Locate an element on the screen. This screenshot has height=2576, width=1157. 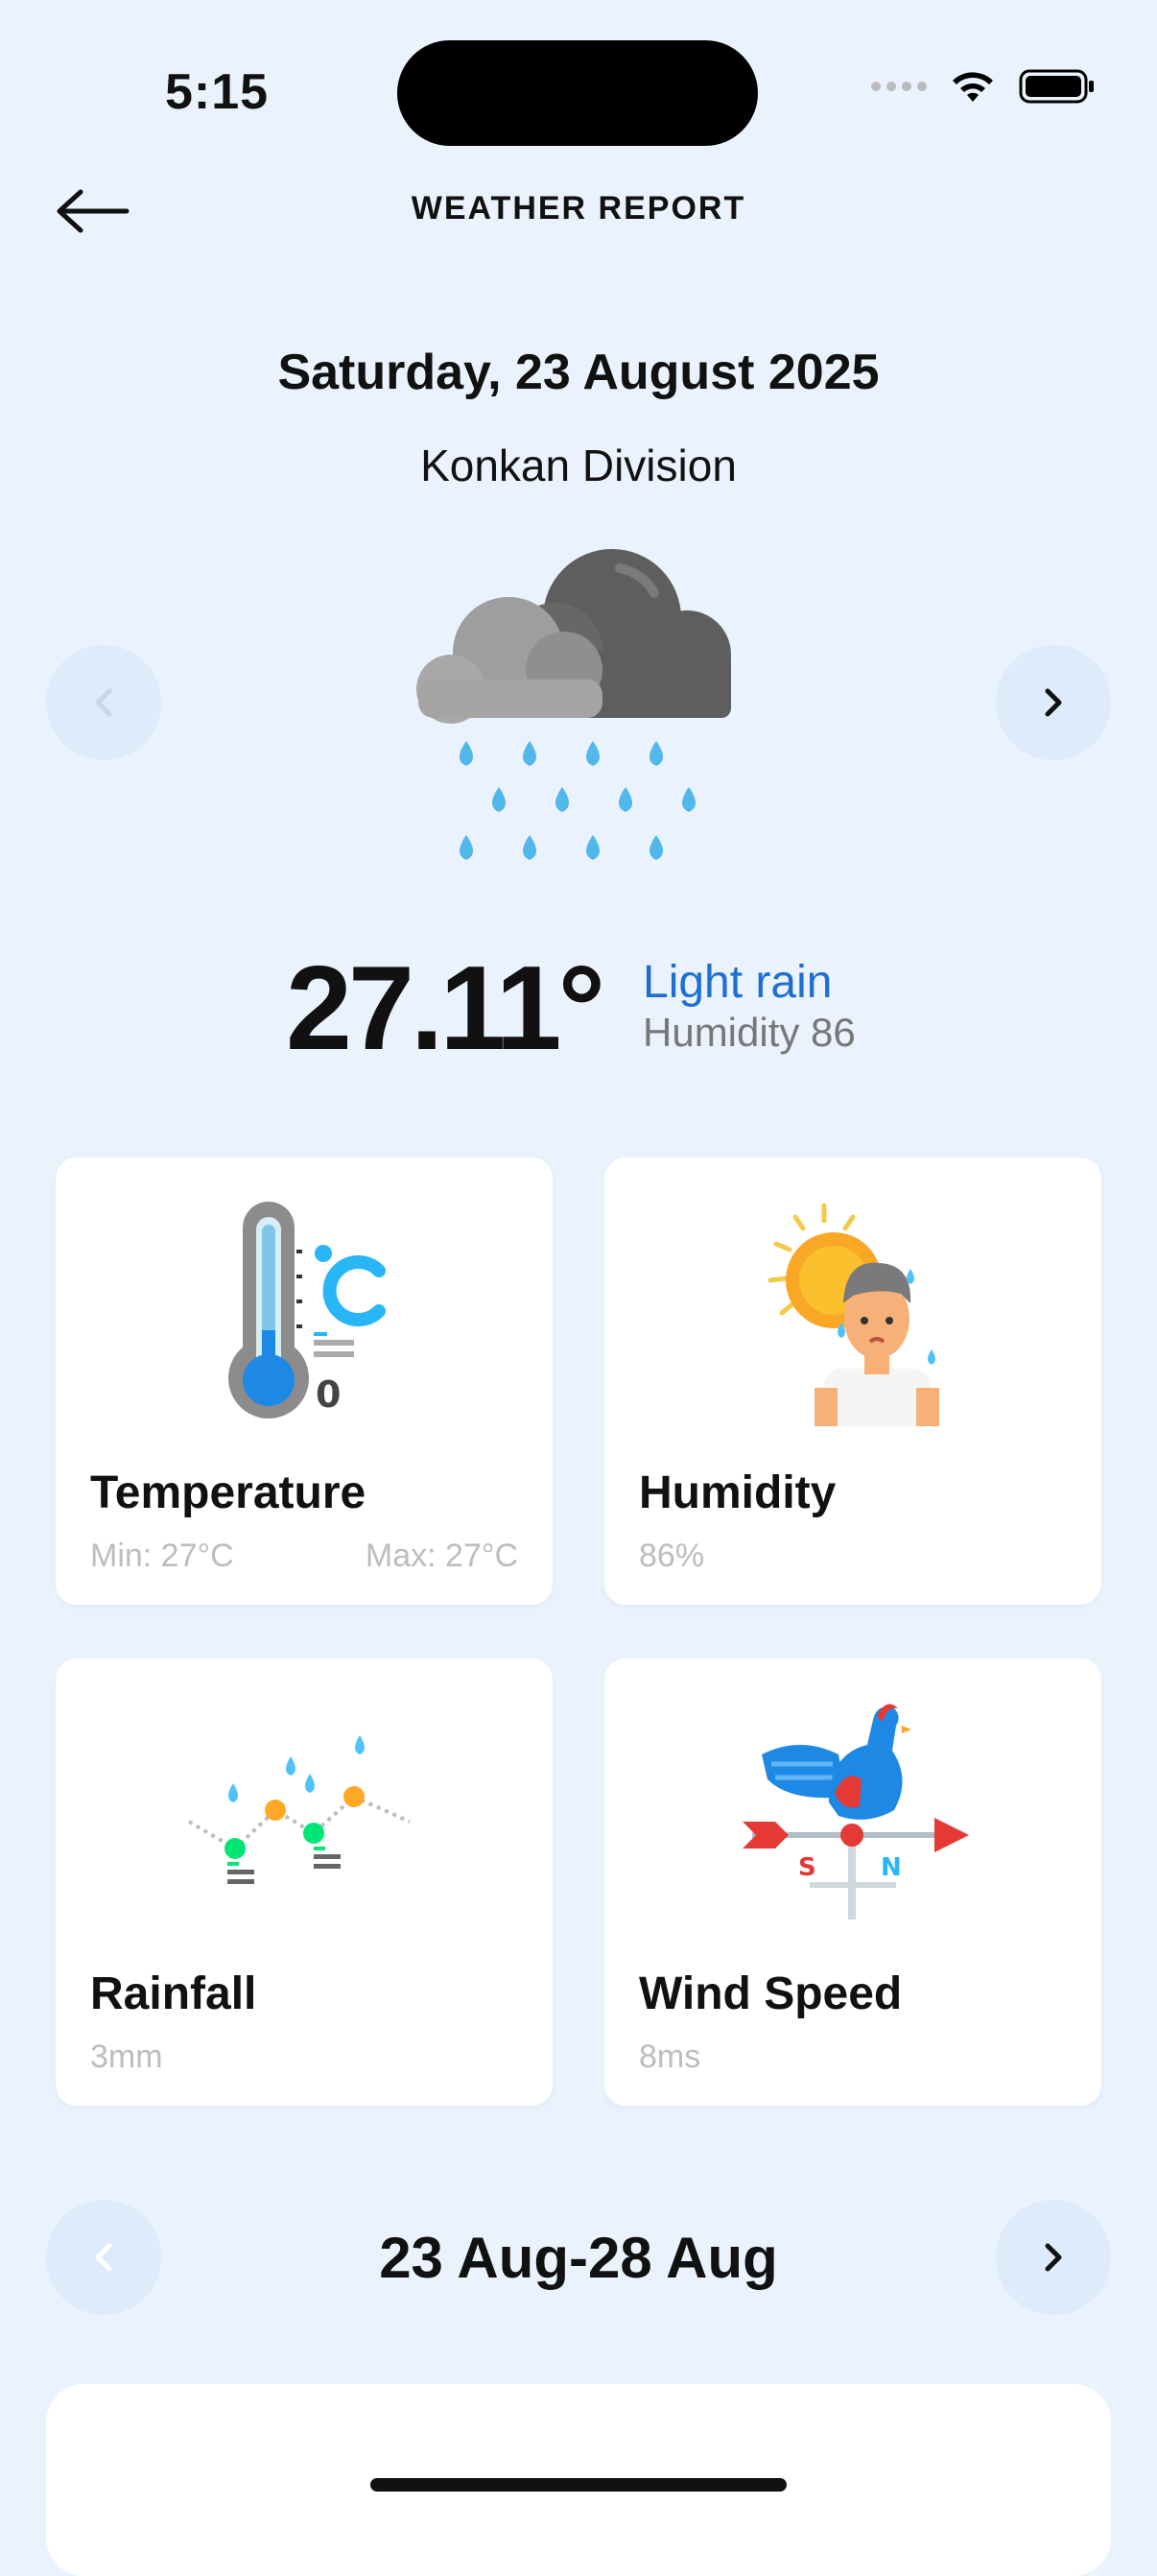
humidity-person-icon is located at coordinates (853, 1314).